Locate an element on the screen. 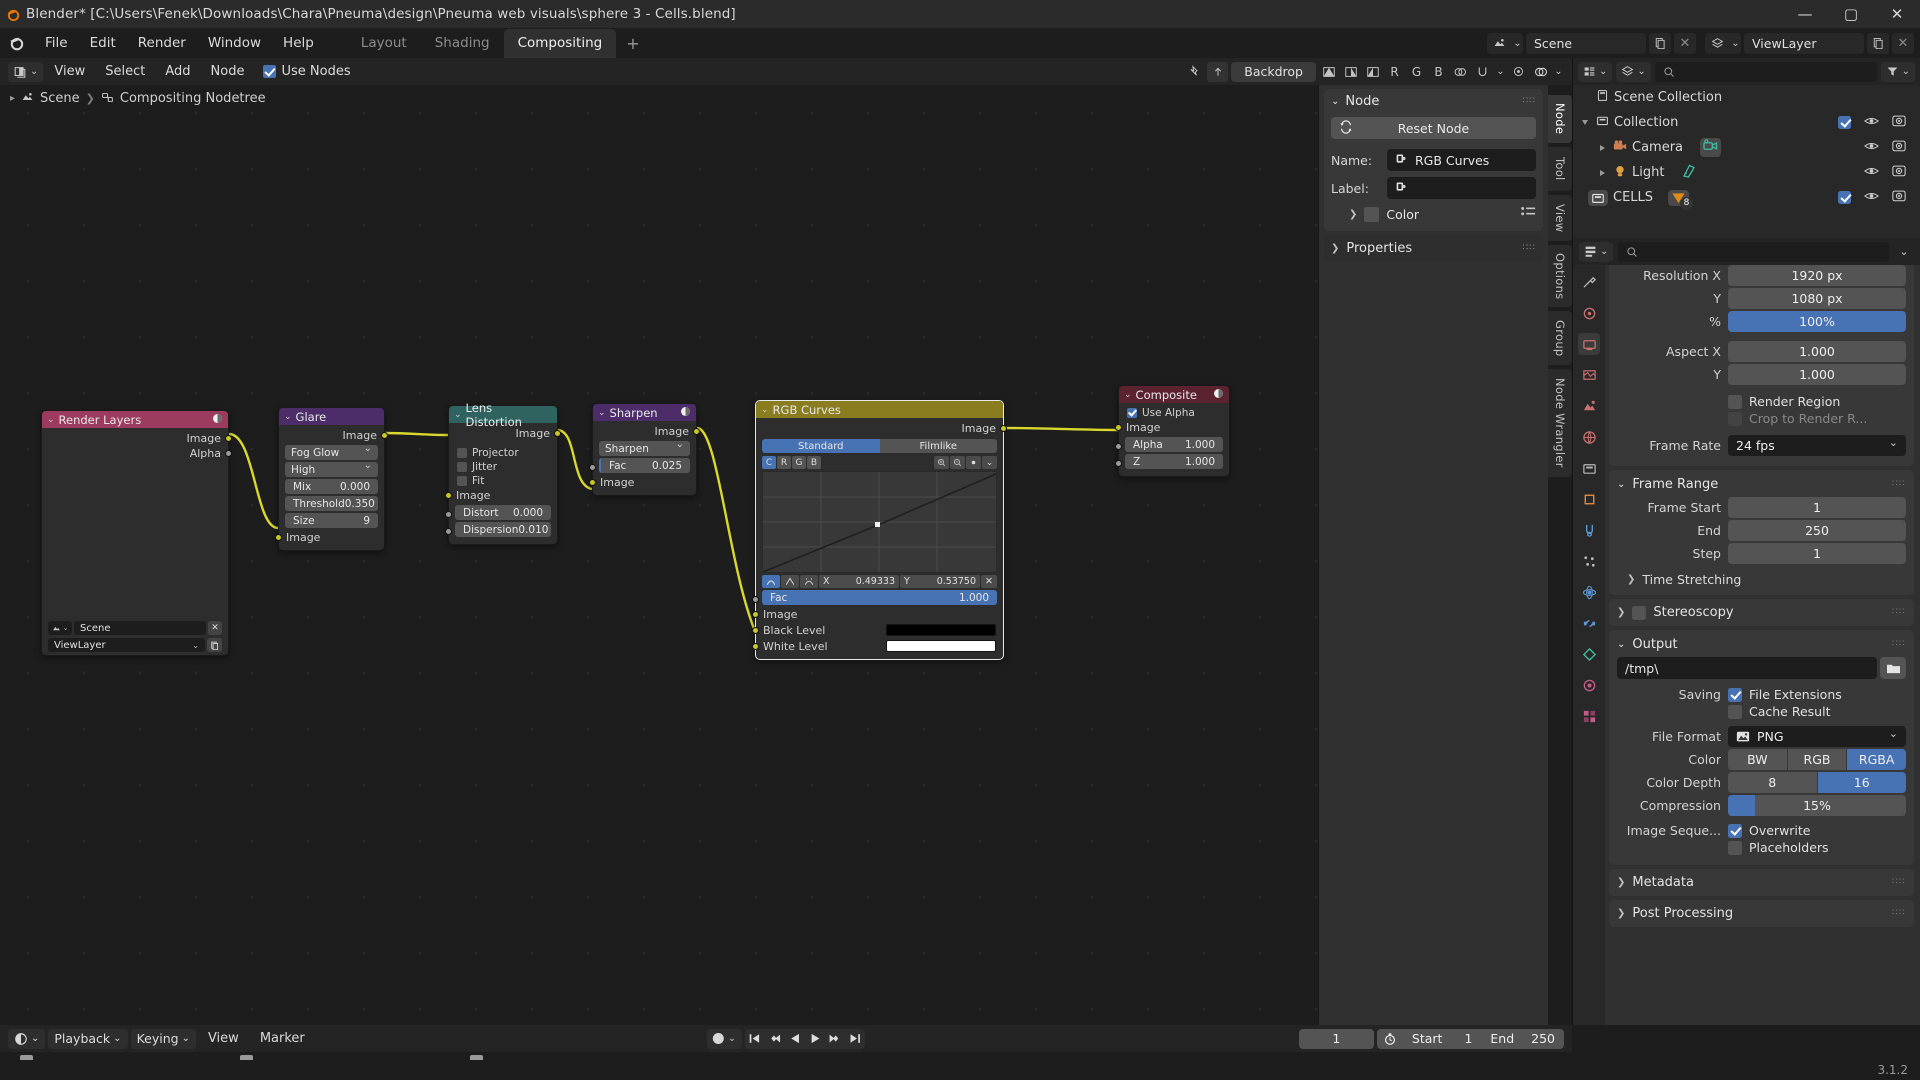  resolution-percent-field: 100% is located at coordinates (1817, 321).